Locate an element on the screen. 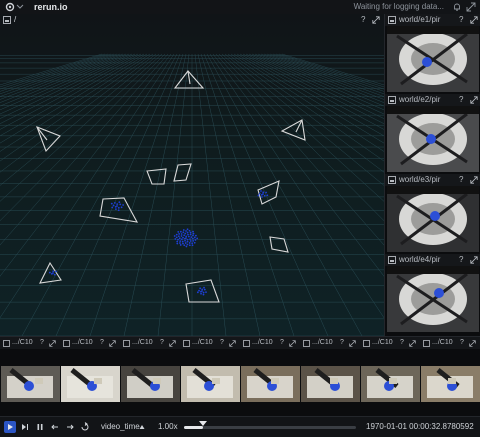 Image resolution: width=480 pixels, height=437 pixels. camera-view-header: world/e4/pir? is located at coordinates (432, 260).